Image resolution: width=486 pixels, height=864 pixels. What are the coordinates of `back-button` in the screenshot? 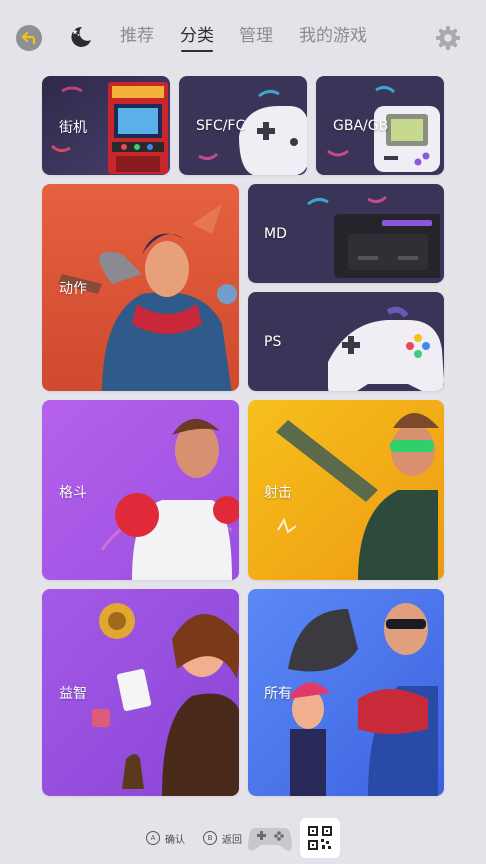 It's located at (29, 38).